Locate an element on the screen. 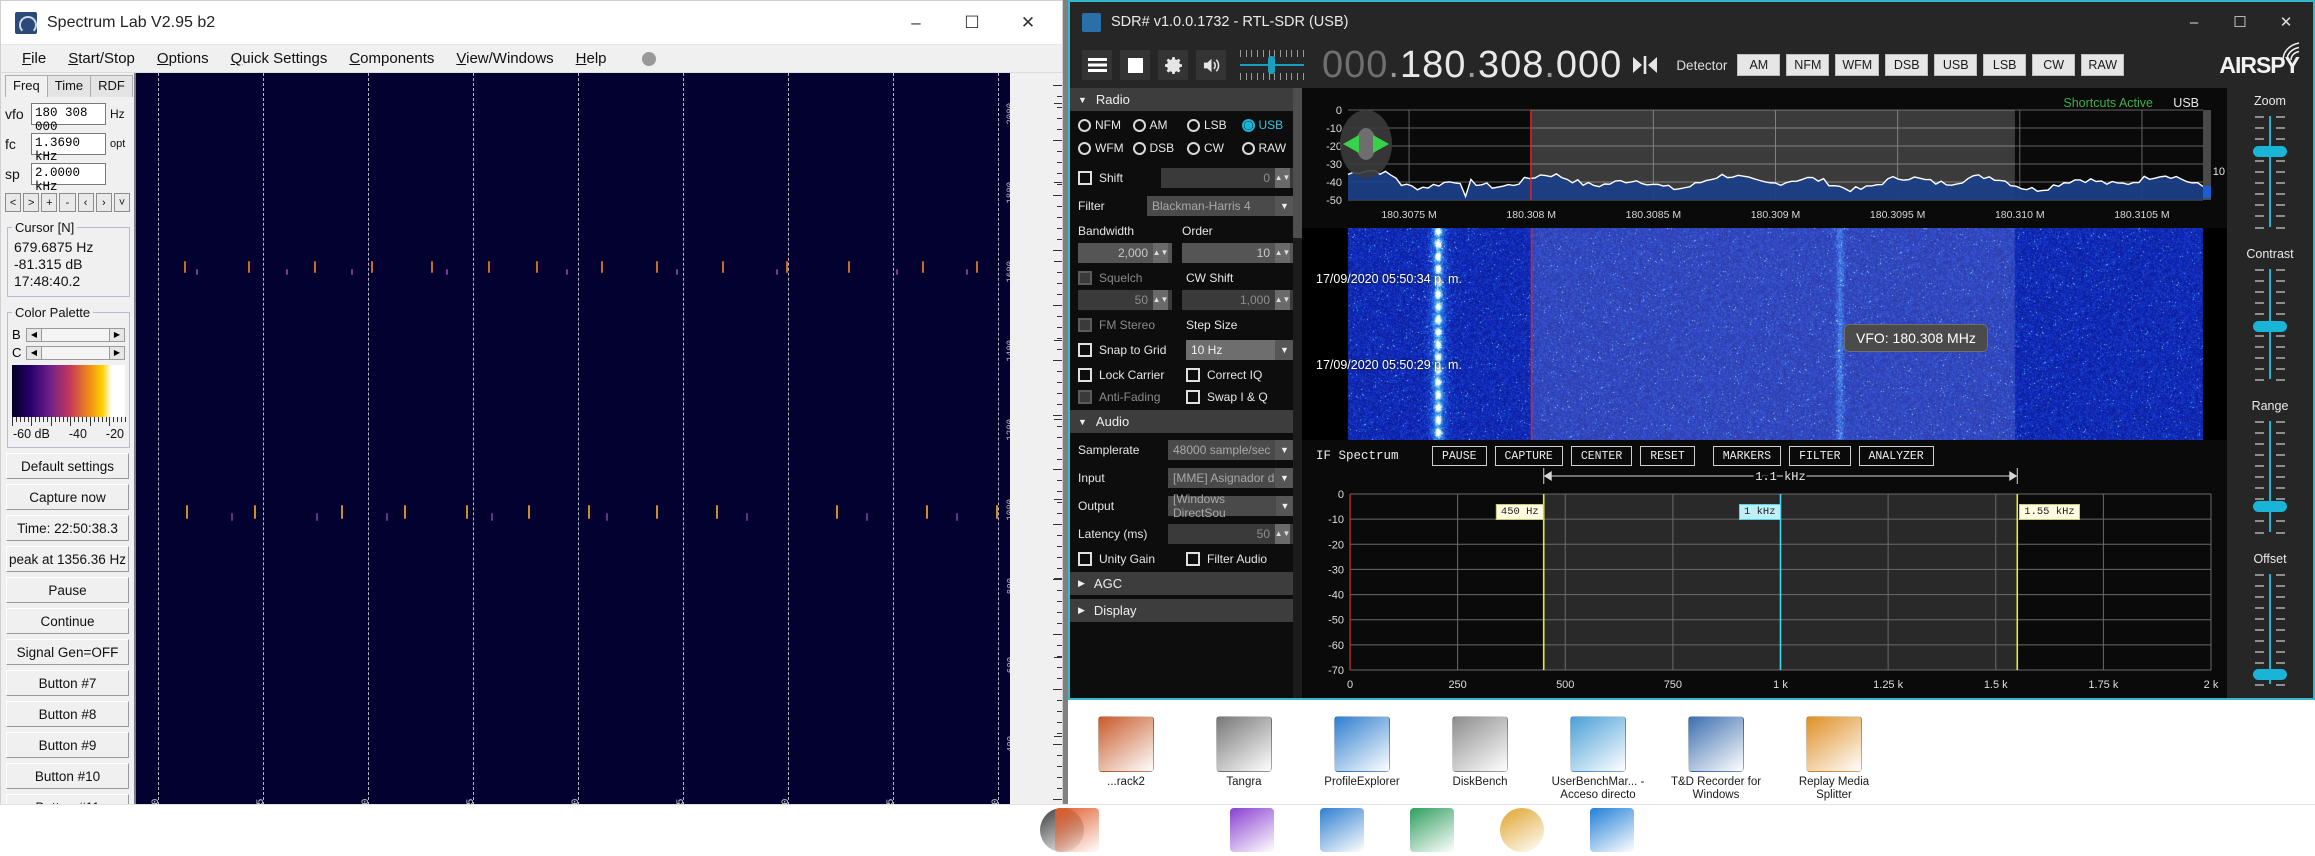 The height and width of the screenshot is (856, 2315). cw-shift-spinner: 1,000 ▲▼ is located at coordinates (1238, 300).